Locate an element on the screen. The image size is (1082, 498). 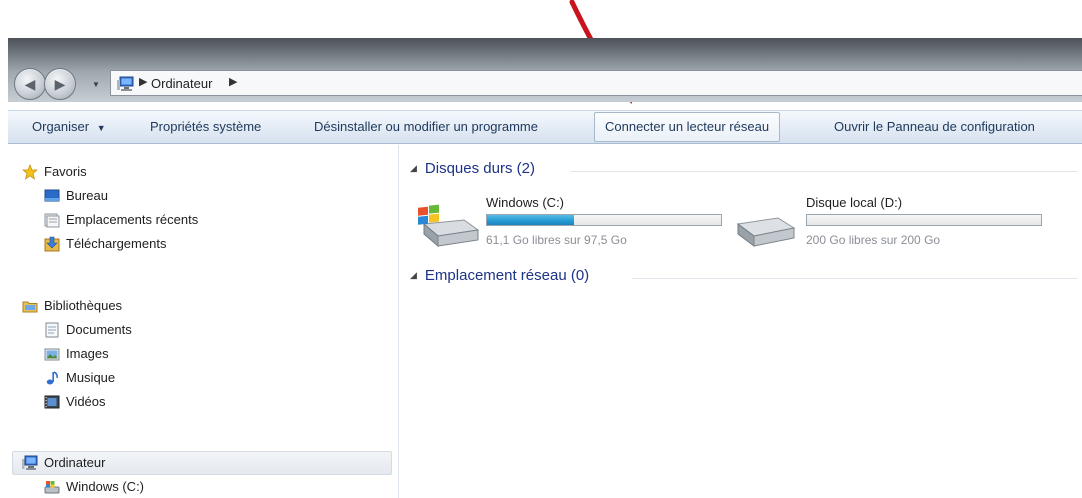
recent-pages-dropdown-icon: ▼ is located at coordinates (96, 84).